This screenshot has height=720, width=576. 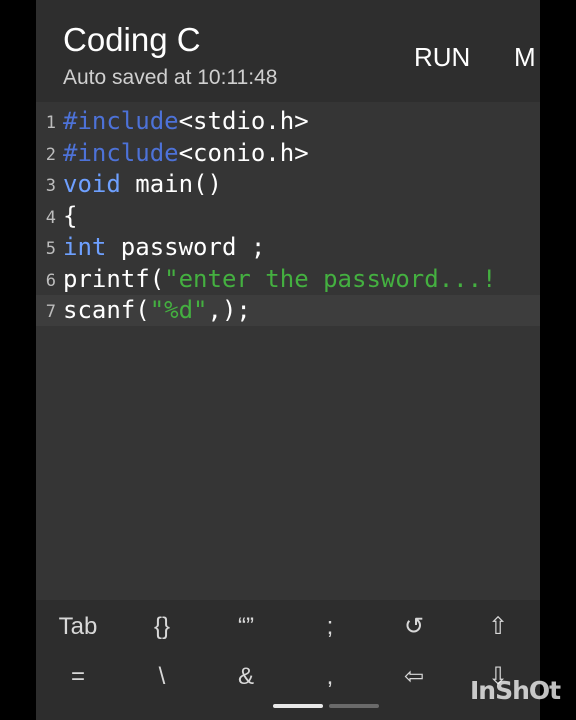 I want to click on code-token: "%d", so click(x=178, y=310).